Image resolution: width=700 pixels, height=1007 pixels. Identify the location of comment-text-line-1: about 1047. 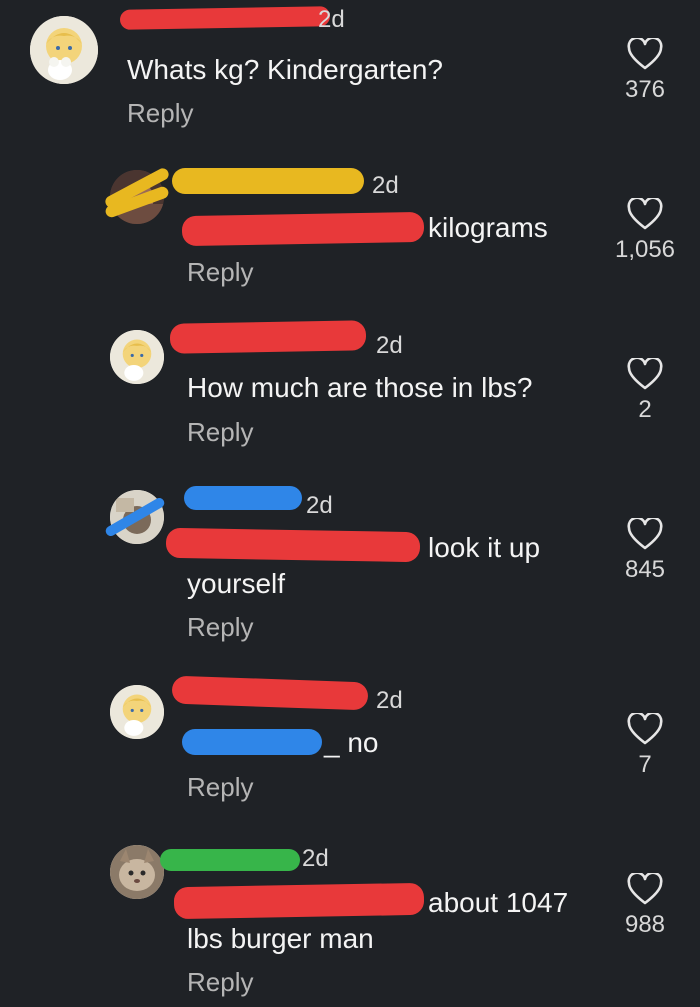
(498, 902).